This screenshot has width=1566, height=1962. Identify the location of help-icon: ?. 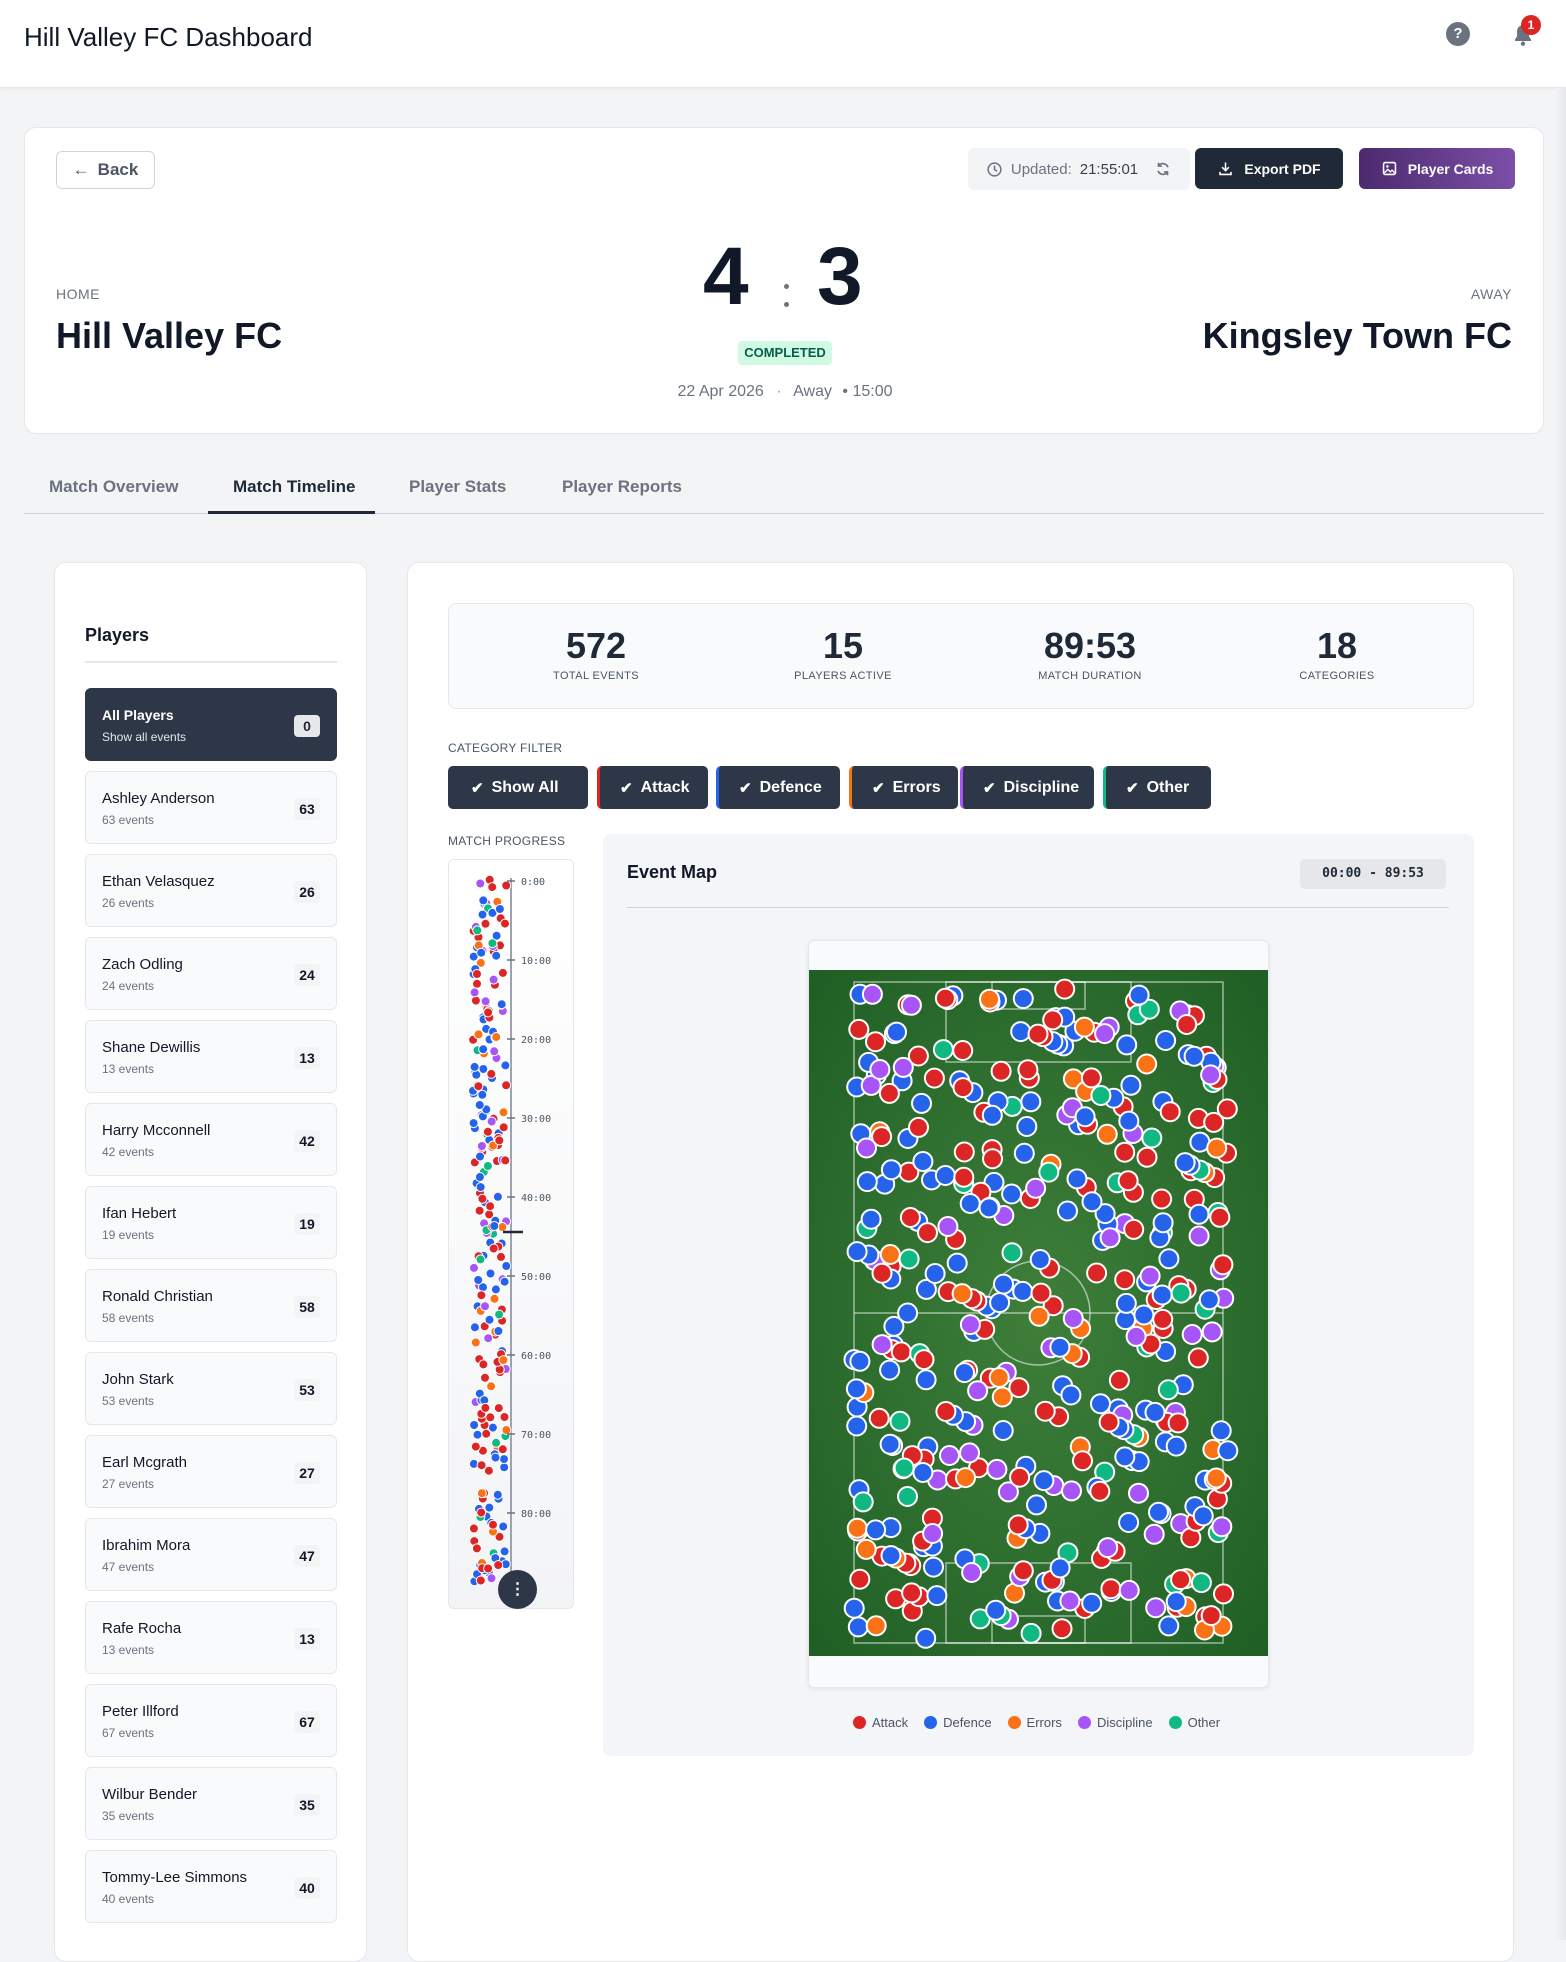
(1458, 34).